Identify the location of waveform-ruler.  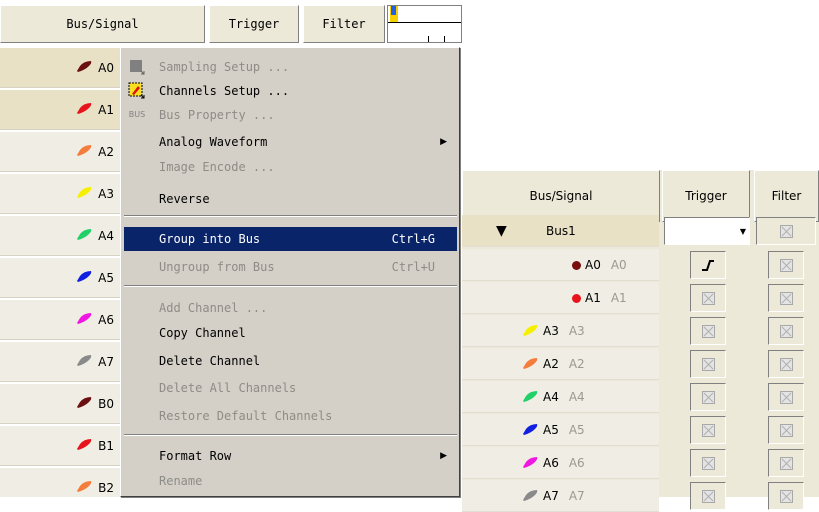
(424, 24).